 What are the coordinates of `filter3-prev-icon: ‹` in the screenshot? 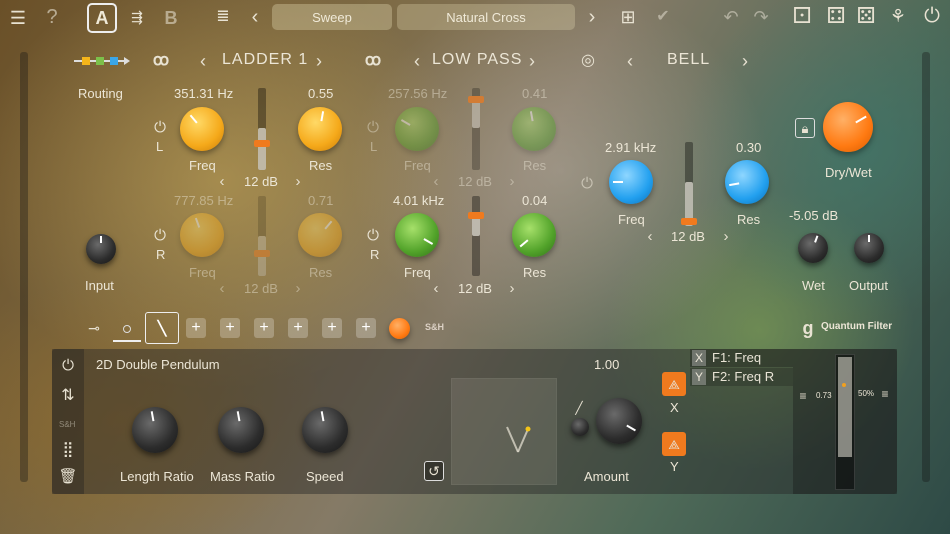 It's located at (630, 61).